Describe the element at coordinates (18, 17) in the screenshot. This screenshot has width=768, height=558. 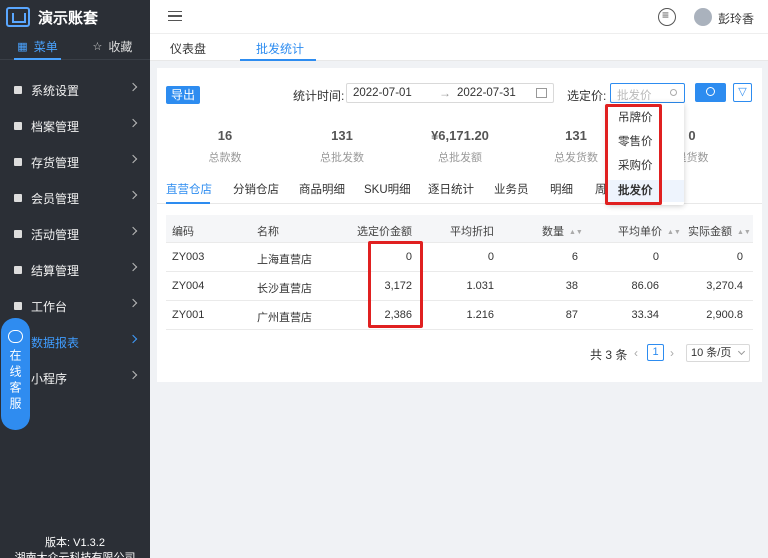
I see `logo-icon` at that location.